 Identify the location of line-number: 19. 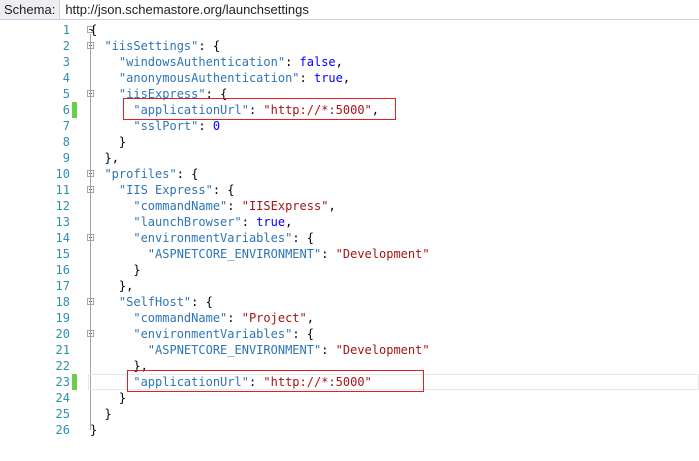
(62, 318).